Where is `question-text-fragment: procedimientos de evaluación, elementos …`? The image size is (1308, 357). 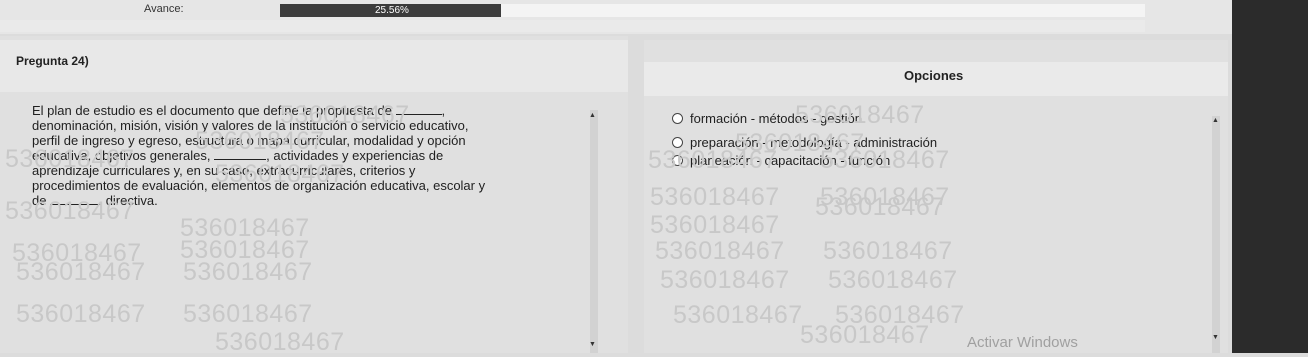
question-text-fragment: procedimientos de evaluación, elementos … is located at coordinates (259, 185).